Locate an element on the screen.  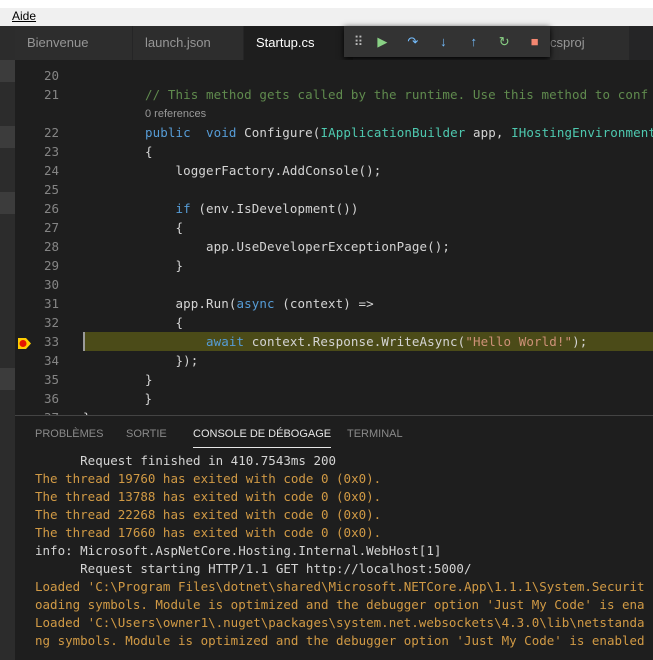
line-number: 34 is located at coordinates (51, 360).